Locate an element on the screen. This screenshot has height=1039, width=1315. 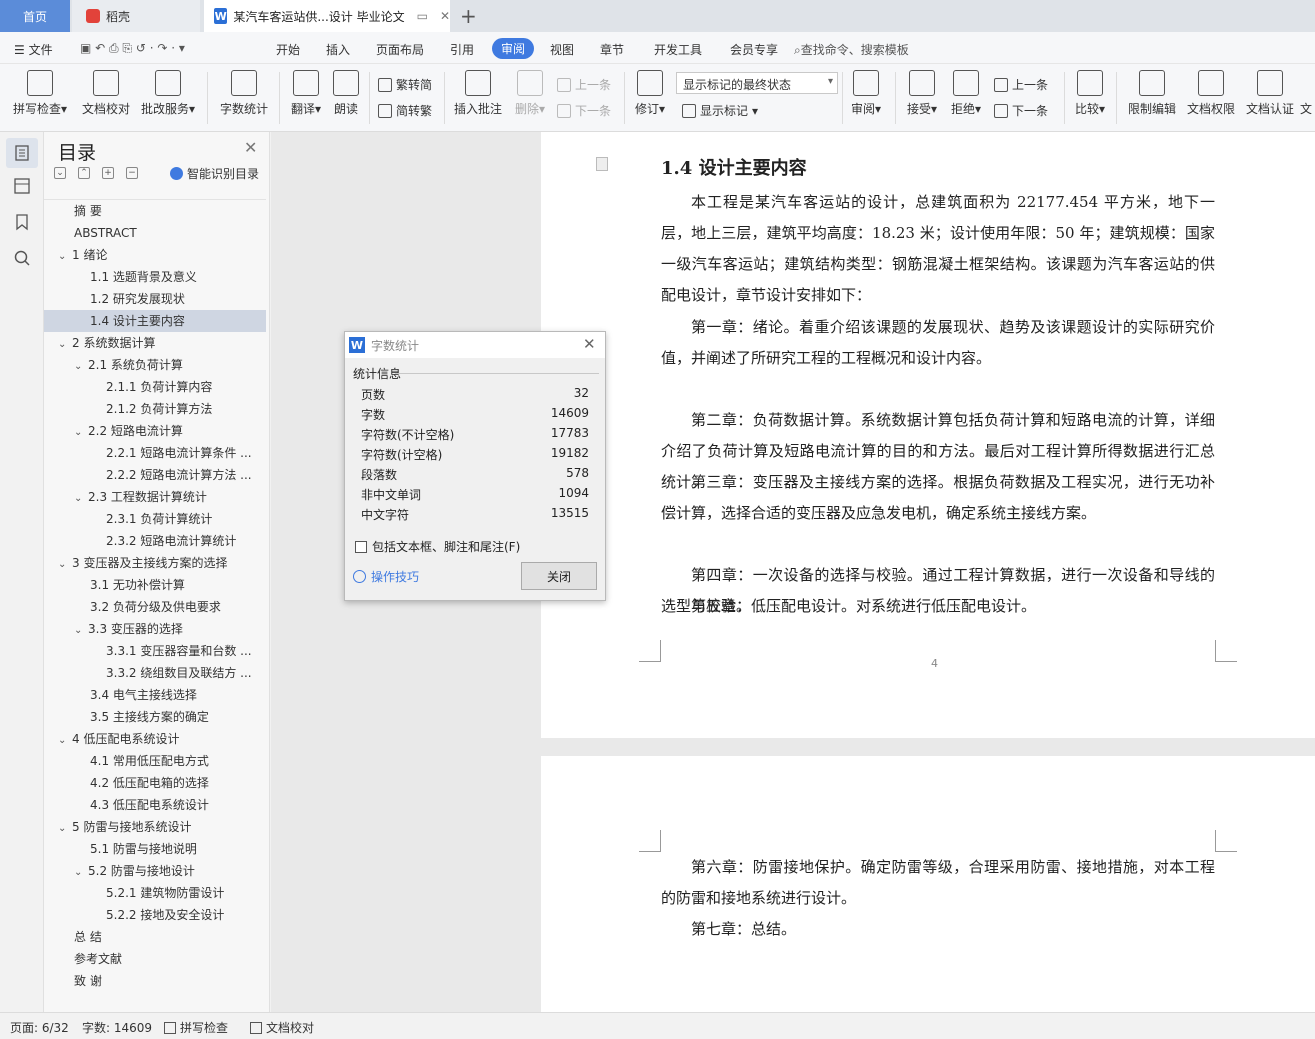
menu-chapter: 章节 is located at coordinates (612, 49).